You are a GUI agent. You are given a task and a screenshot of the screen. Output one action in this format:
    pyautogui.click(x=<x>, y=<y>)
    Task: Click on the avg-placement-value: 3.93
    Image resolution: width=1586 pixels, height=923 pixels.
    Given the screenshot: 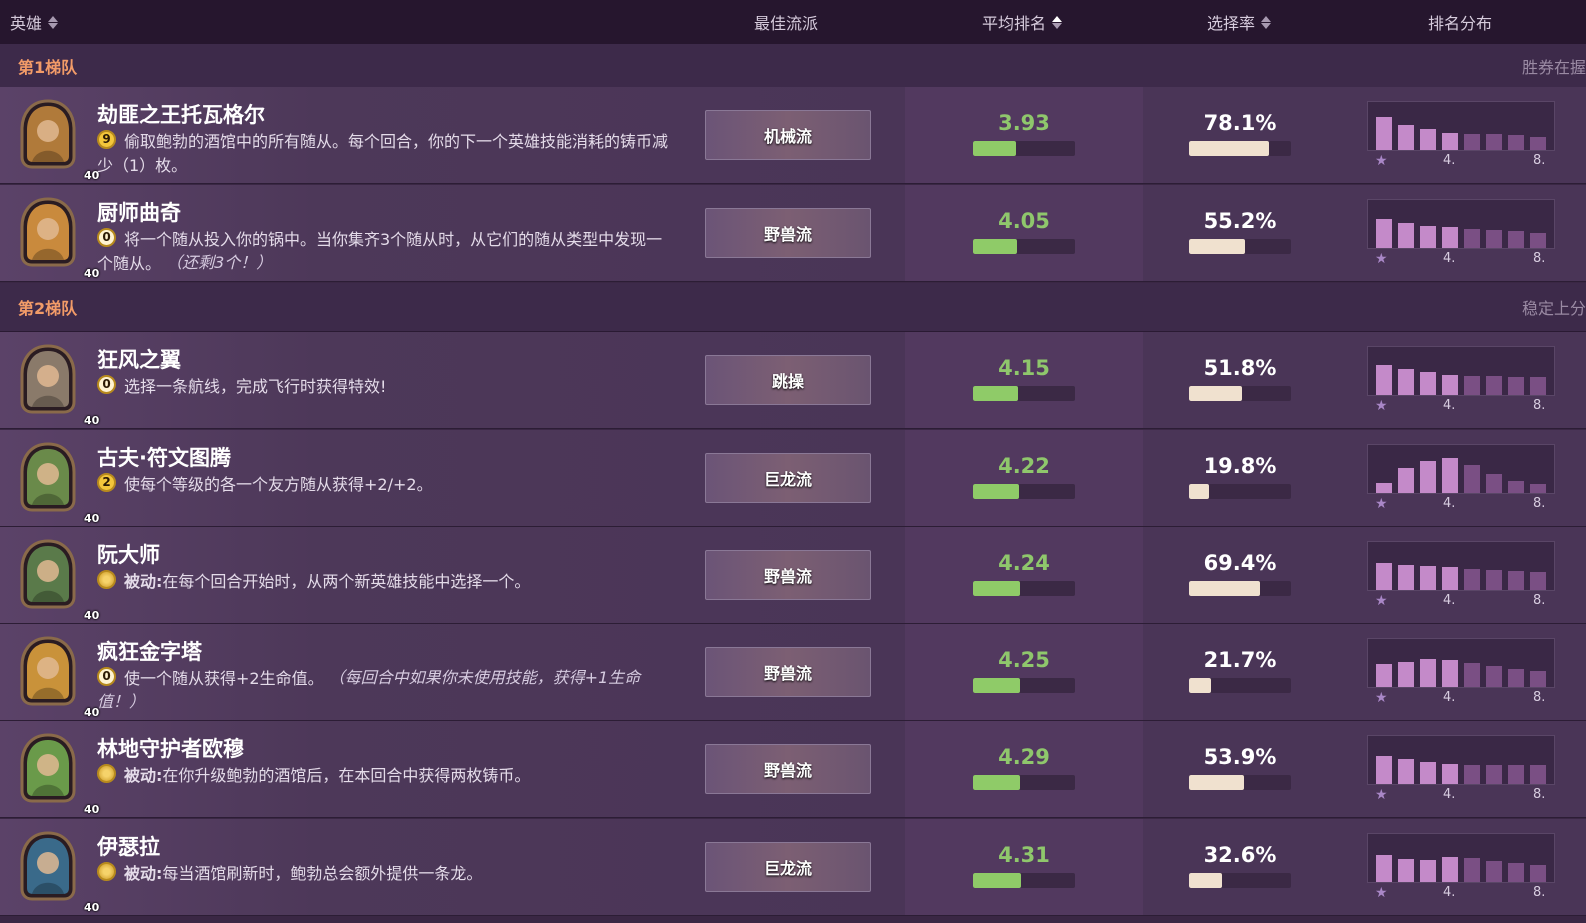 What is the action you would take?
    pyautogui.click(x=1024, y=123)
    